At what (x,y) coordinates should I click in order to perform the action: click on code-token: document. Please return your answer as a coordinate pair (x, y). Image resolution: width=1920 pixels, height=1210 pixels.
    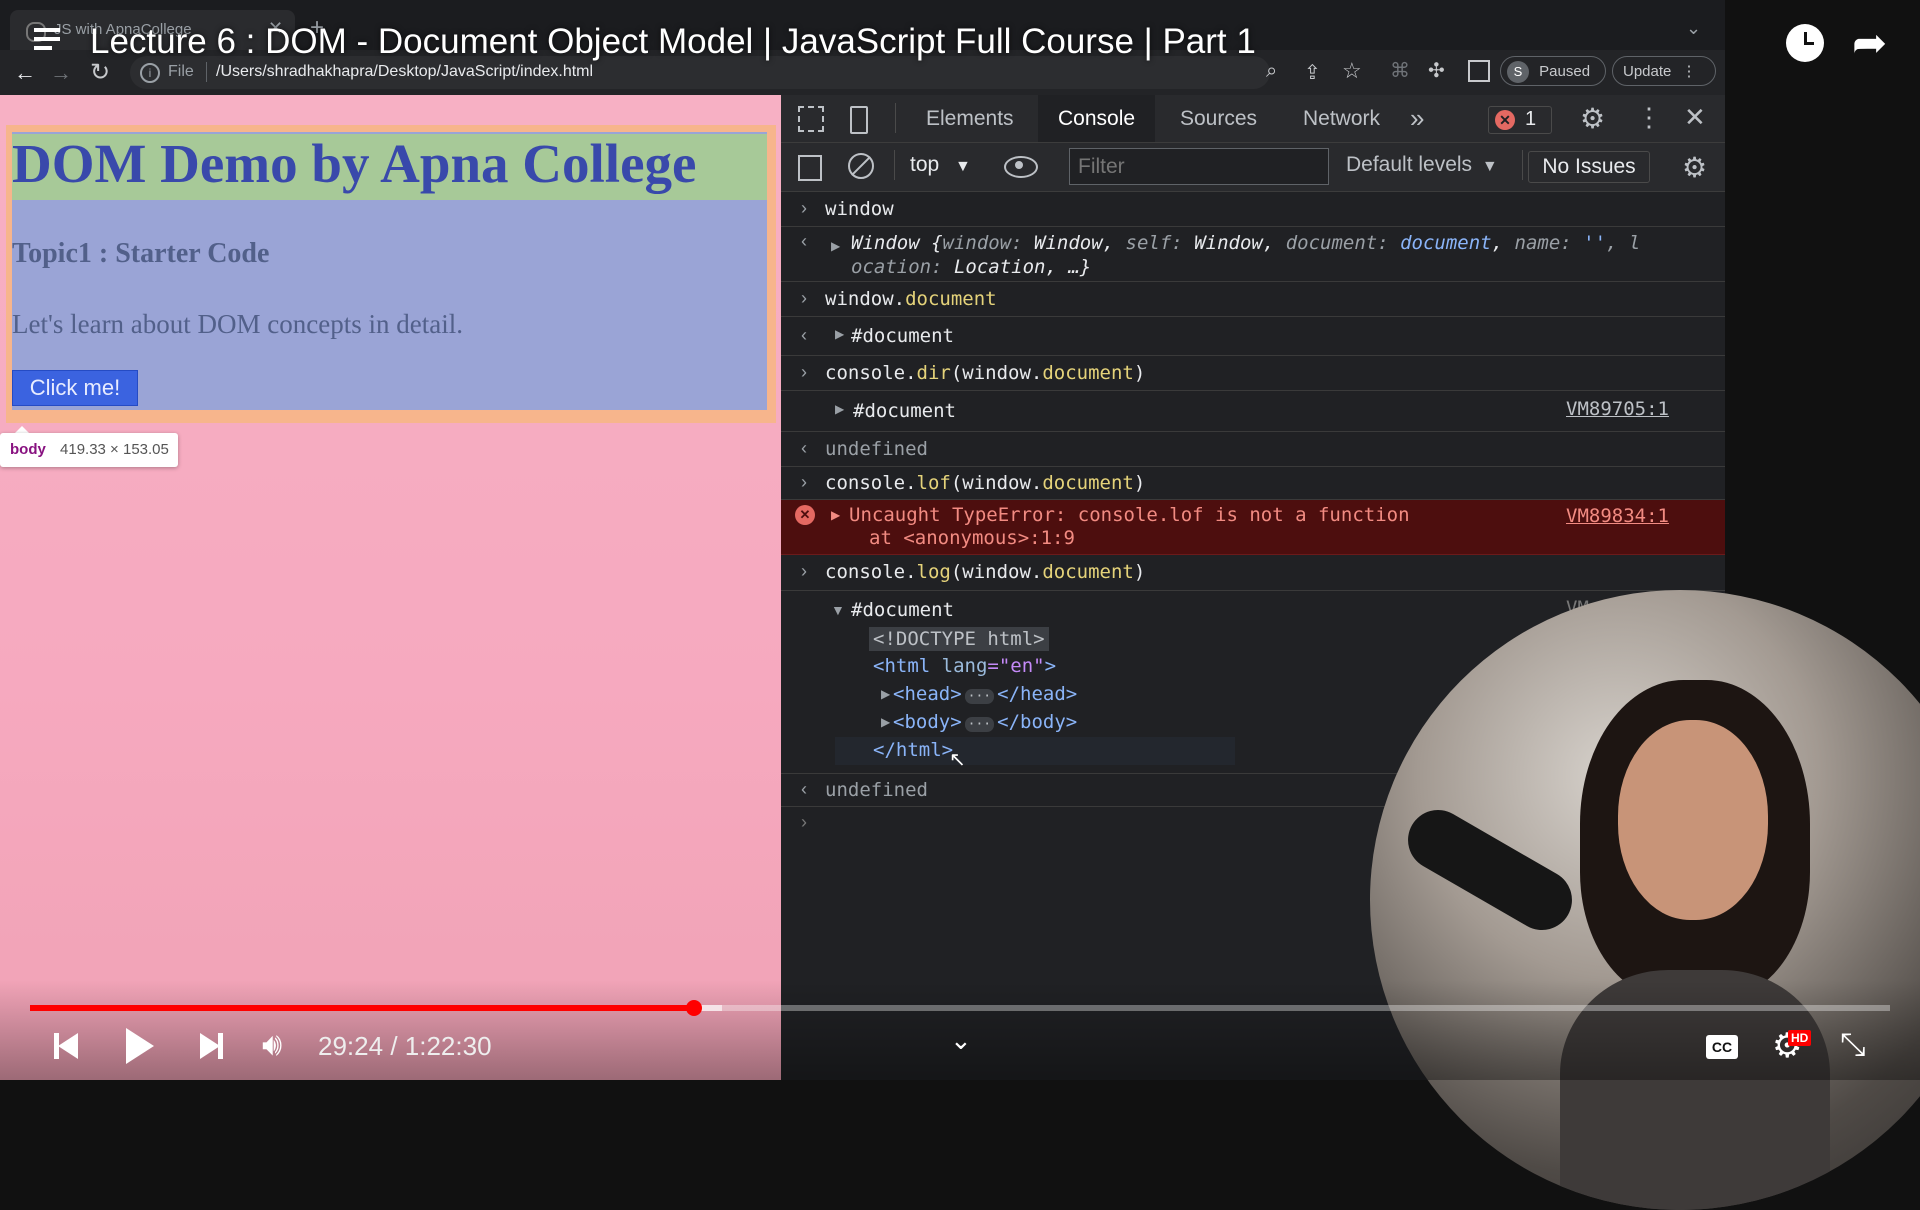
    Looking at the image, I should click on (1088, 373).